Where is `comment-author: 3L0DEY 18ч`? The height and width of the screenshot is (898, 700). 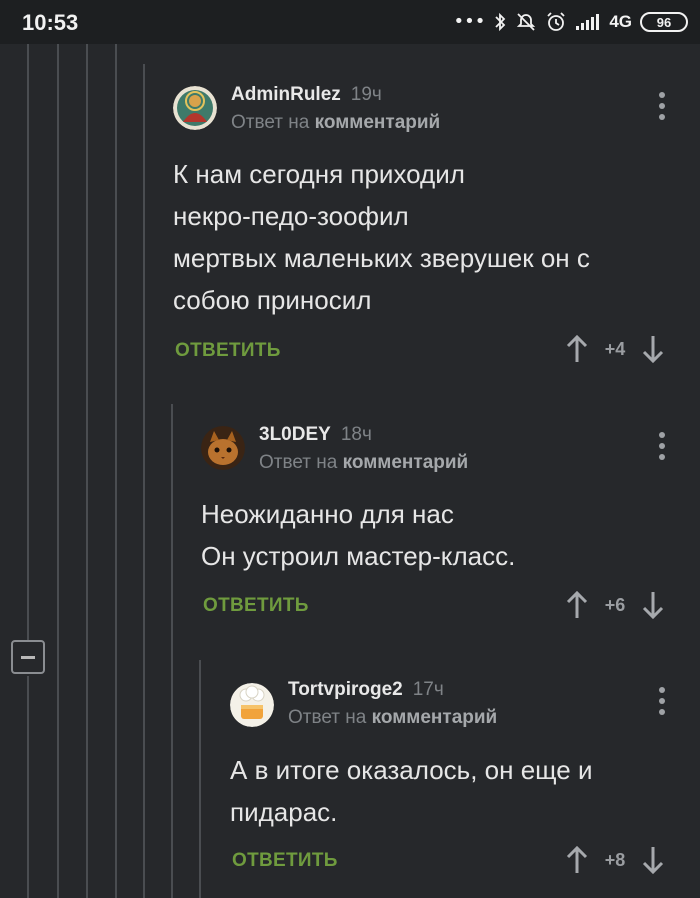
comment-author: 3L0DEY 18ч is located at coordinates (315, 435).